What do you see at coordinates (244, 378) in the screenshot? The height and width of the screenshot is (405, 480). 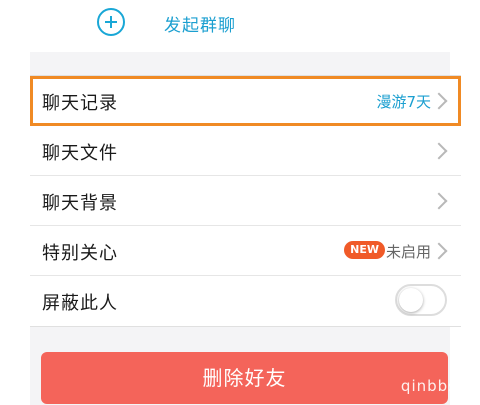 I see `delete-friend-button: 删除好友` at bounding box center [244, 378].